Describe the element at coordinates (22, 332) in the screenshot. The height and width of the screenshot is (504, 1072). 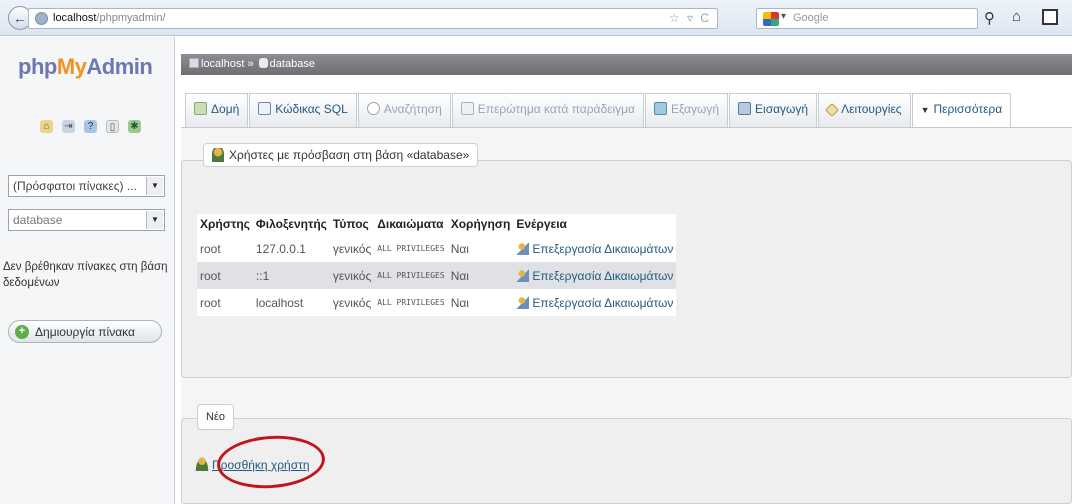
I see `plus-icon: +` at that location.